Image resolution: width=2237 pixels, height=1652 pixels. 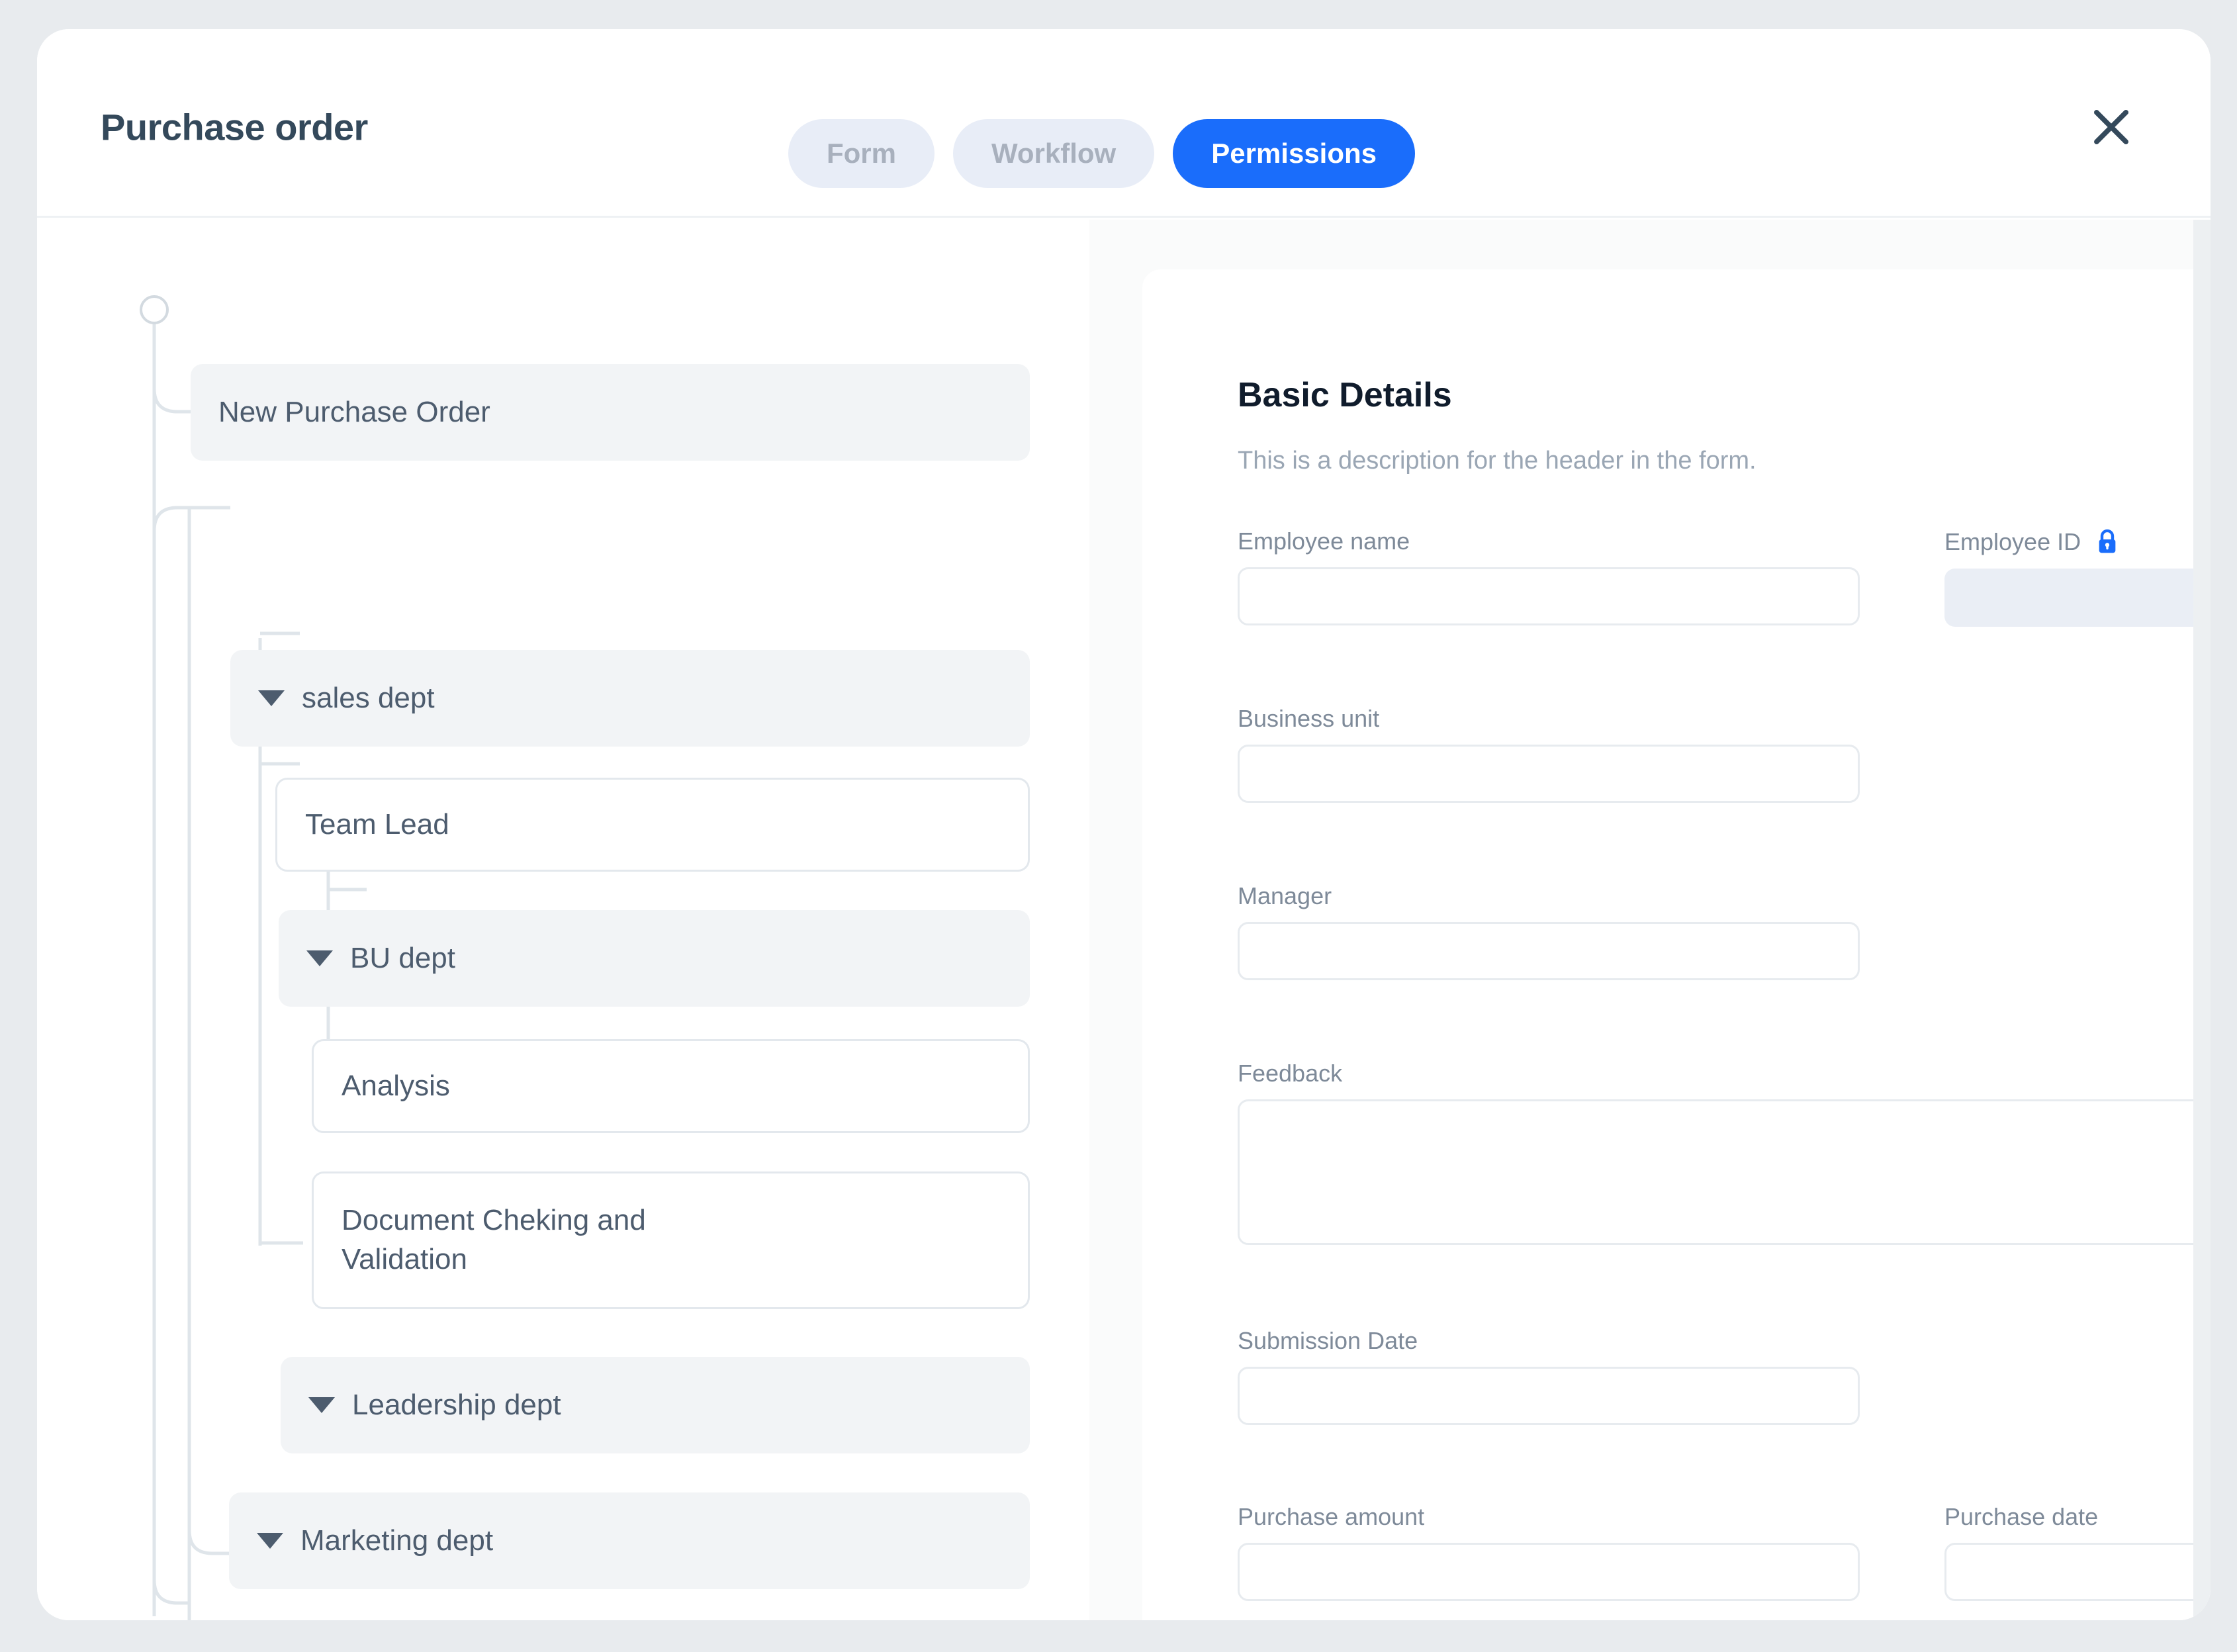 I want to click on tree-node-label: Analysis, so click(x=396, y=1085).